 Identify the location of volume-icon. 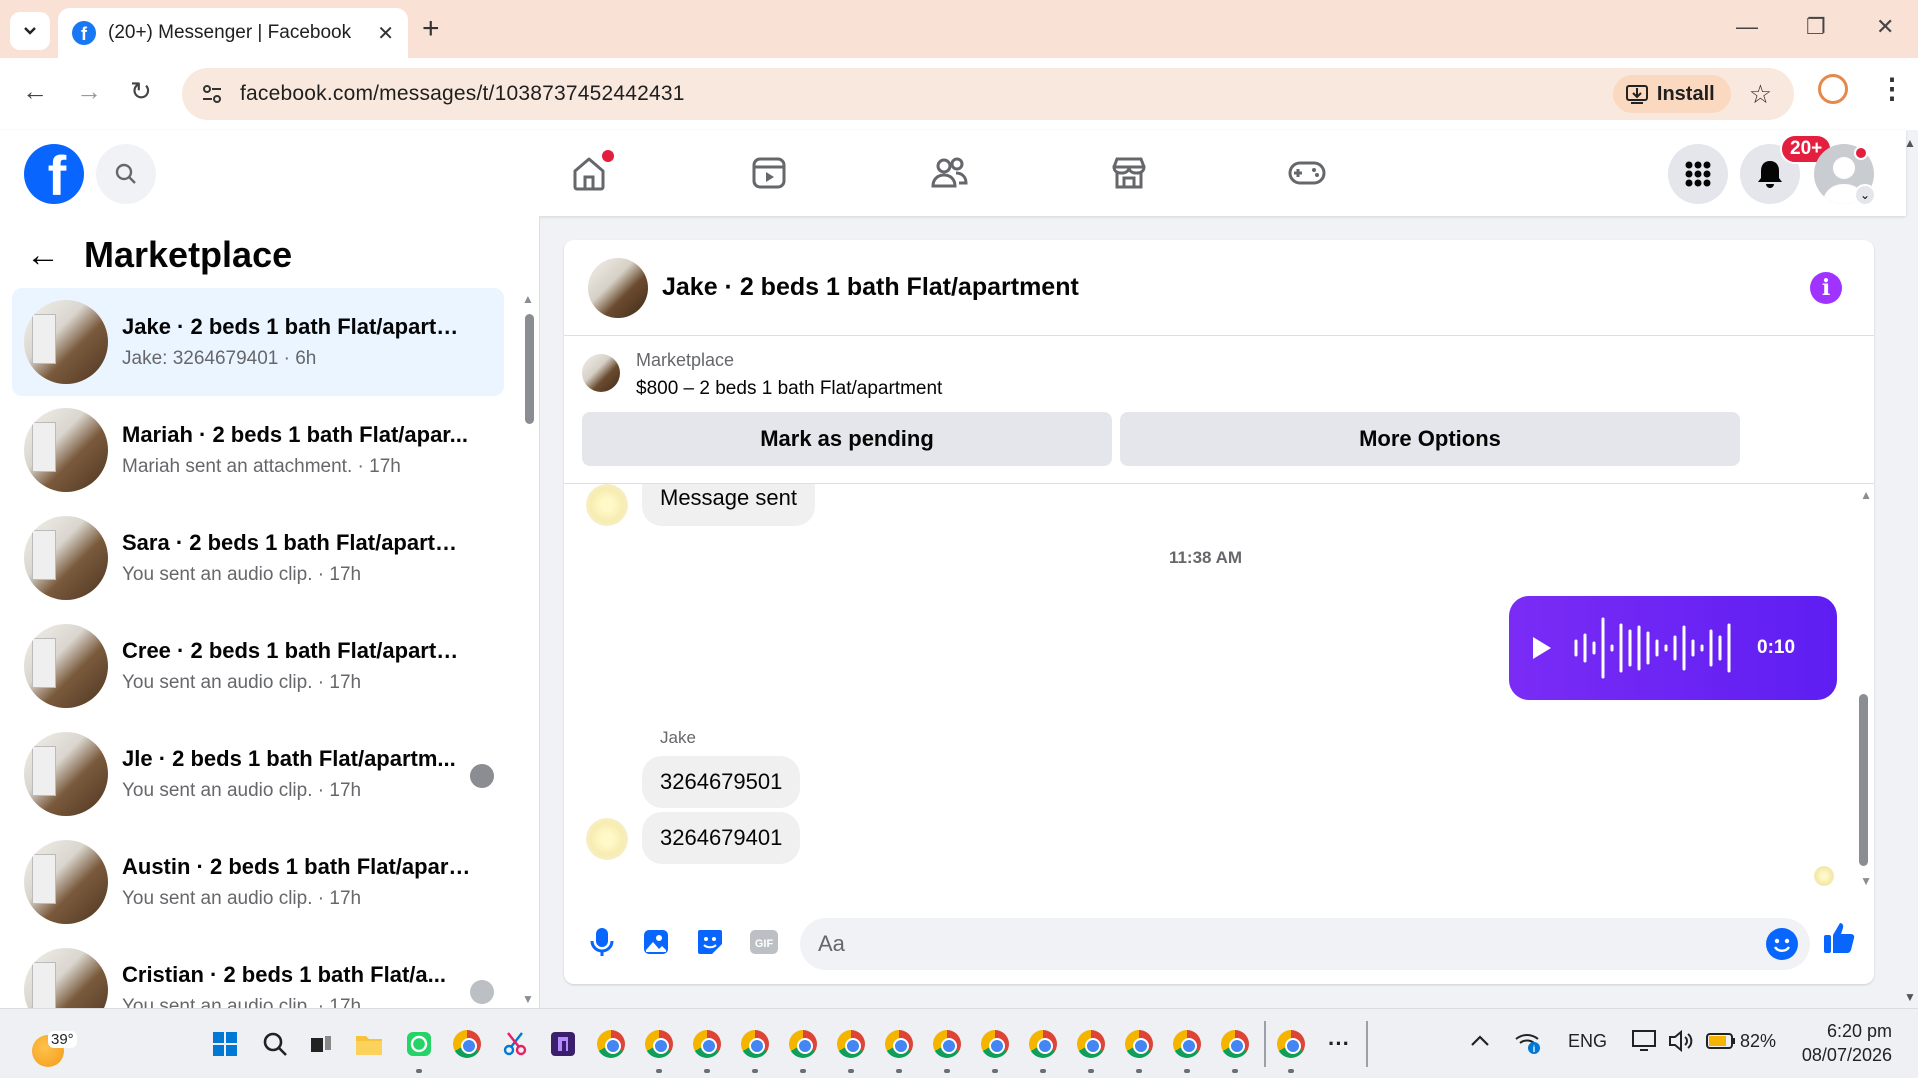
(1681, 1043).